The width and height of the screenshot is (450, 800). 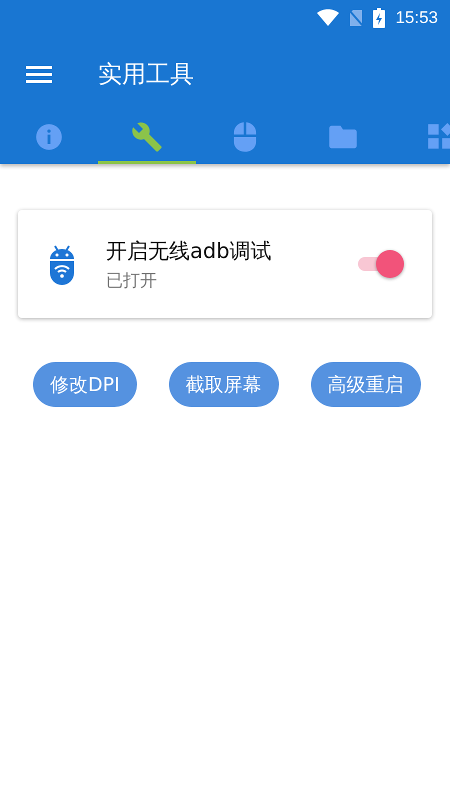 I want to click on action-button: 修改DPI, so click(x=85, y=384).